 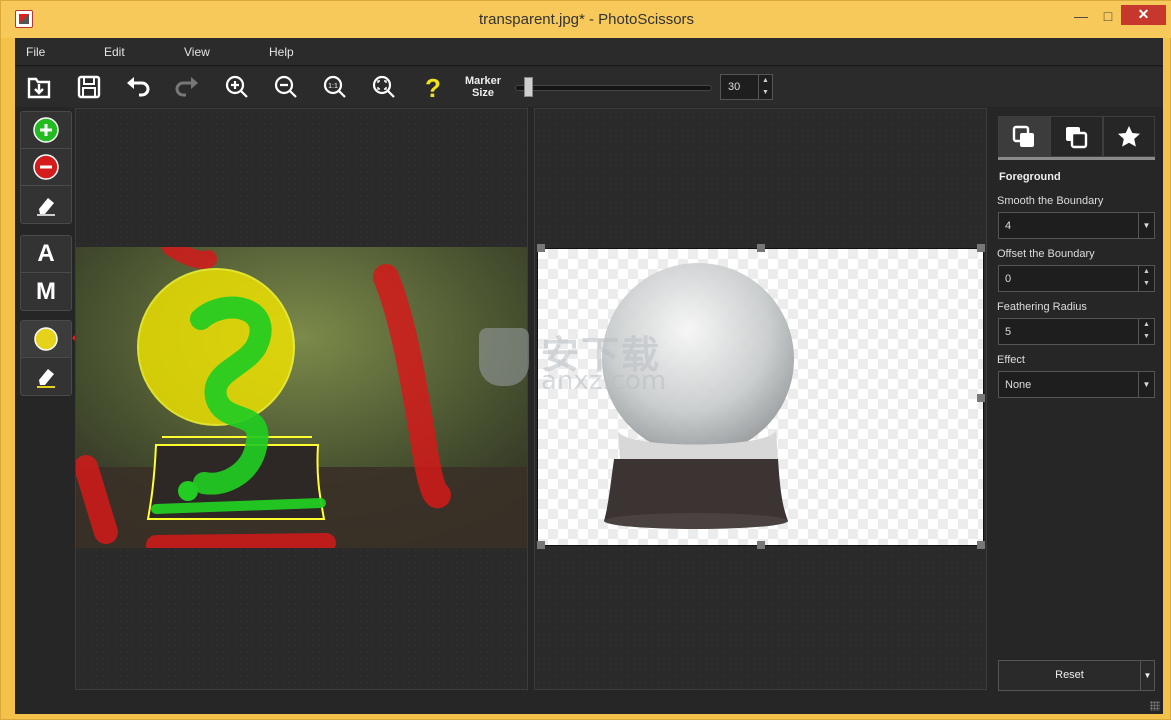 I want to click on mode-group: A M, so click(x=46, y=273).